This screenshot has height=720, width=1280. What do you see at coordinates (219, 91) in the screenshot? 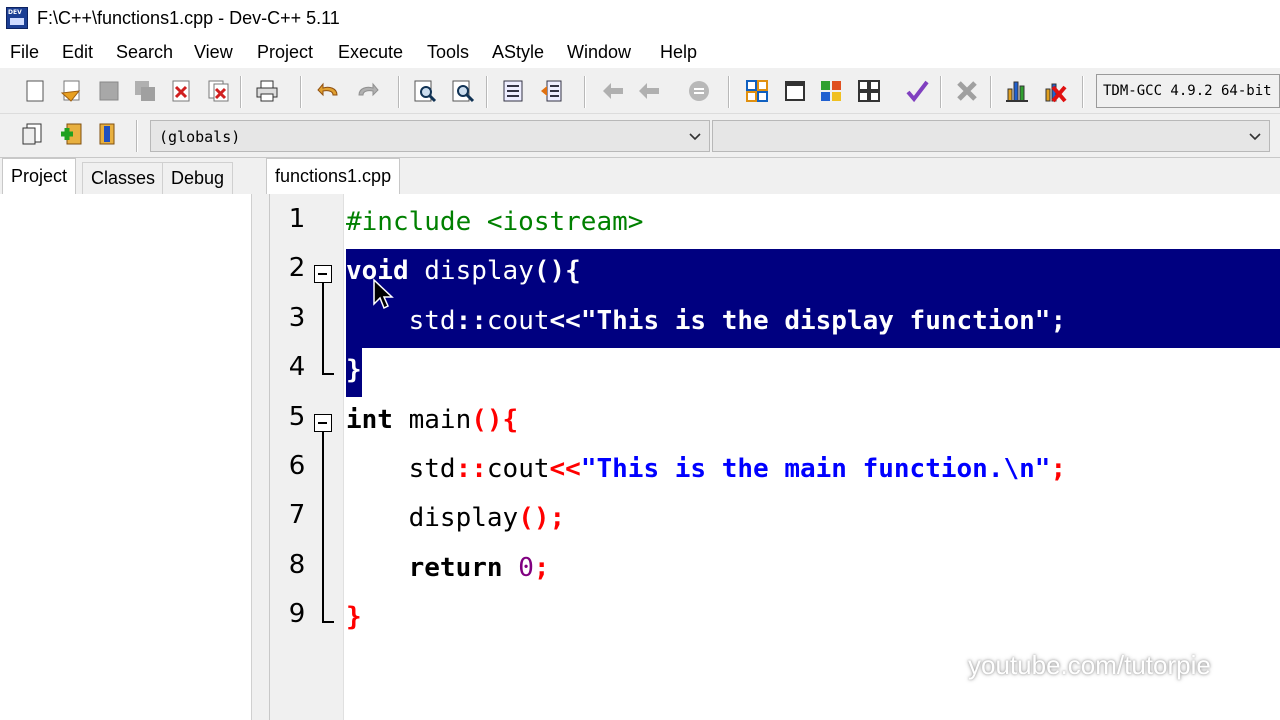
I see `close-all-icon` at bounding box center [219, 91].